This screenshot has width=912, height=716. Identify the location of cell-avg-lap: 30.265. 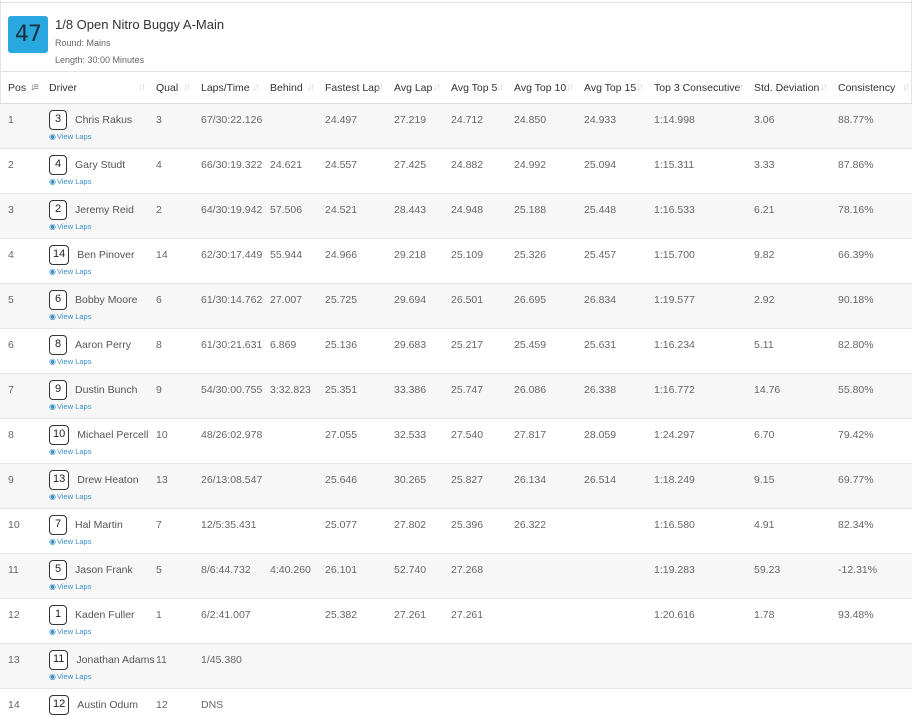
(414, 486).